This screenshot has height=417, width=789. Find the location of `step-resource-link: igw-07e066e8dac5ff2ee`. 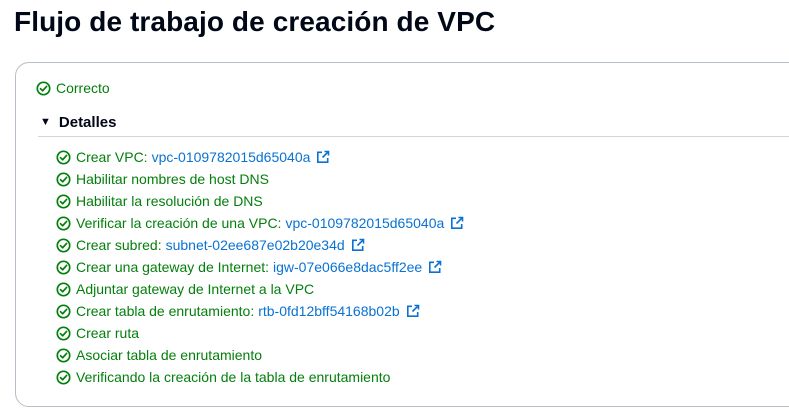

step-resource-link: igw-07e066e8dac5ff2ee is located at coordinates (347, 267).